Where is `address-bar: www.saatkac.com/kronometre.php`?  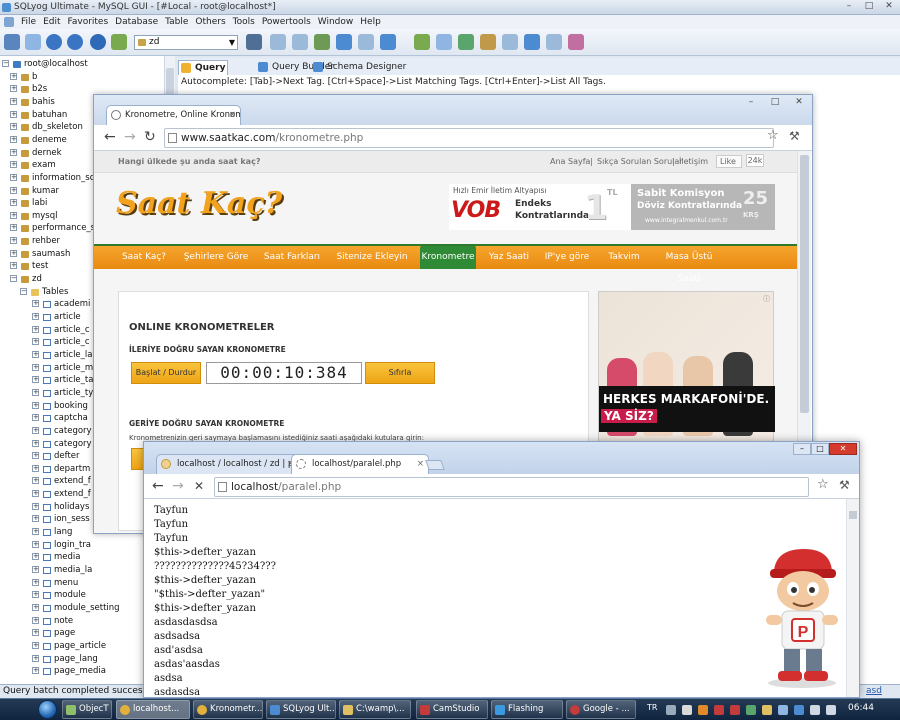 address-bar: www.saatkac.com/kronometre.php is located at coordinates (469, 138).